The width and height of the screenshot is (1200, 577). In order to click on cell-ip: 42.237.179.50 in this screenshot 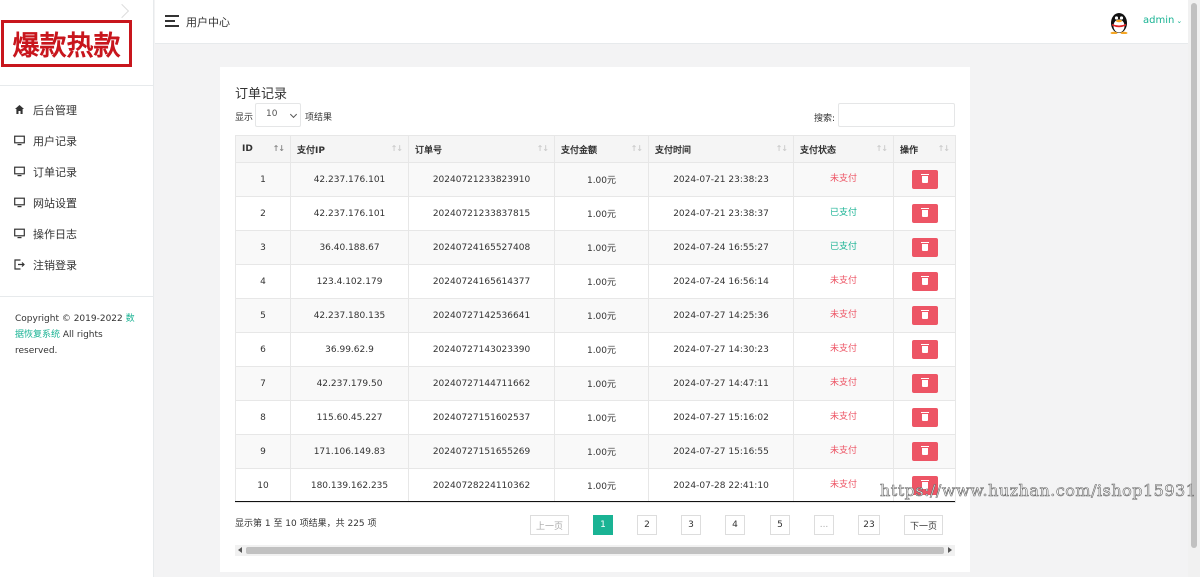, I will do `click(349, 383)`.